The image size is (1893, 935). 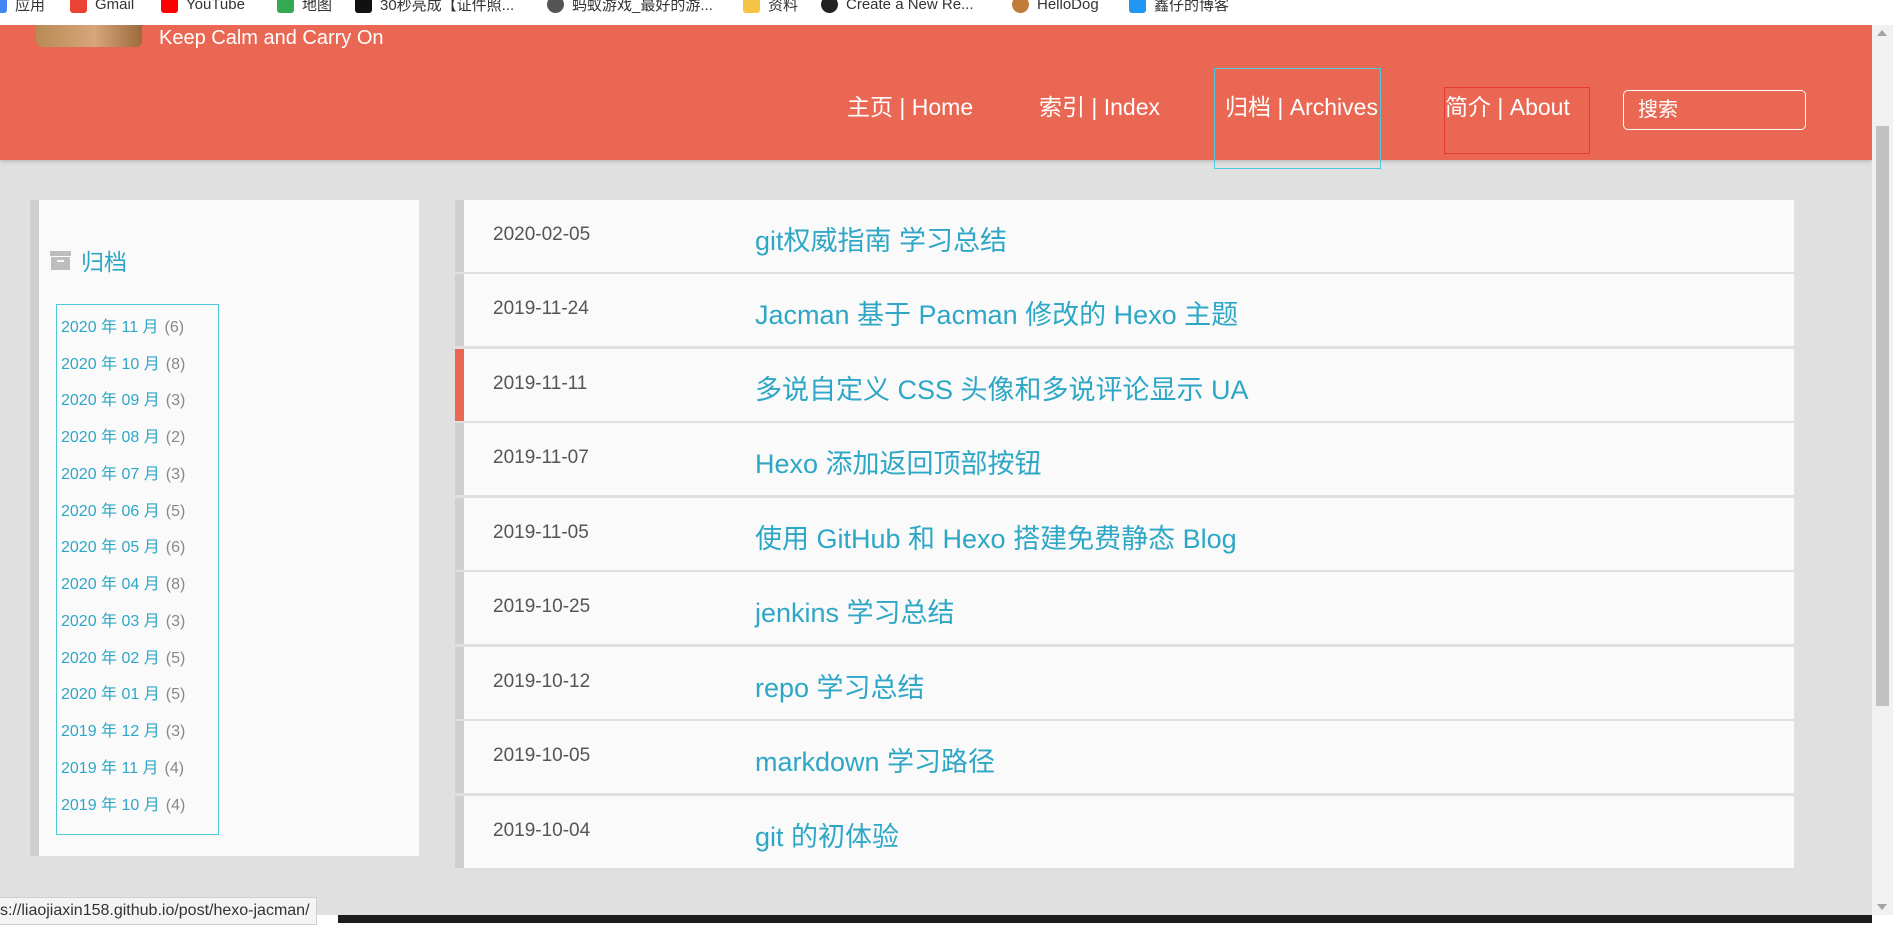 I want to click on scrollbar-thumb, so click(x=1882, y=416).